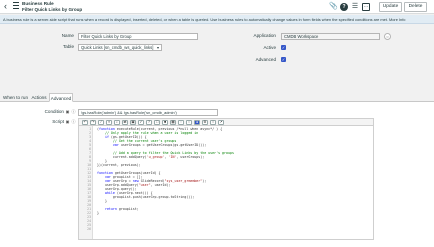 The image size is (434, 247). I want to click on field-icon: ▫, so click(181, 122).